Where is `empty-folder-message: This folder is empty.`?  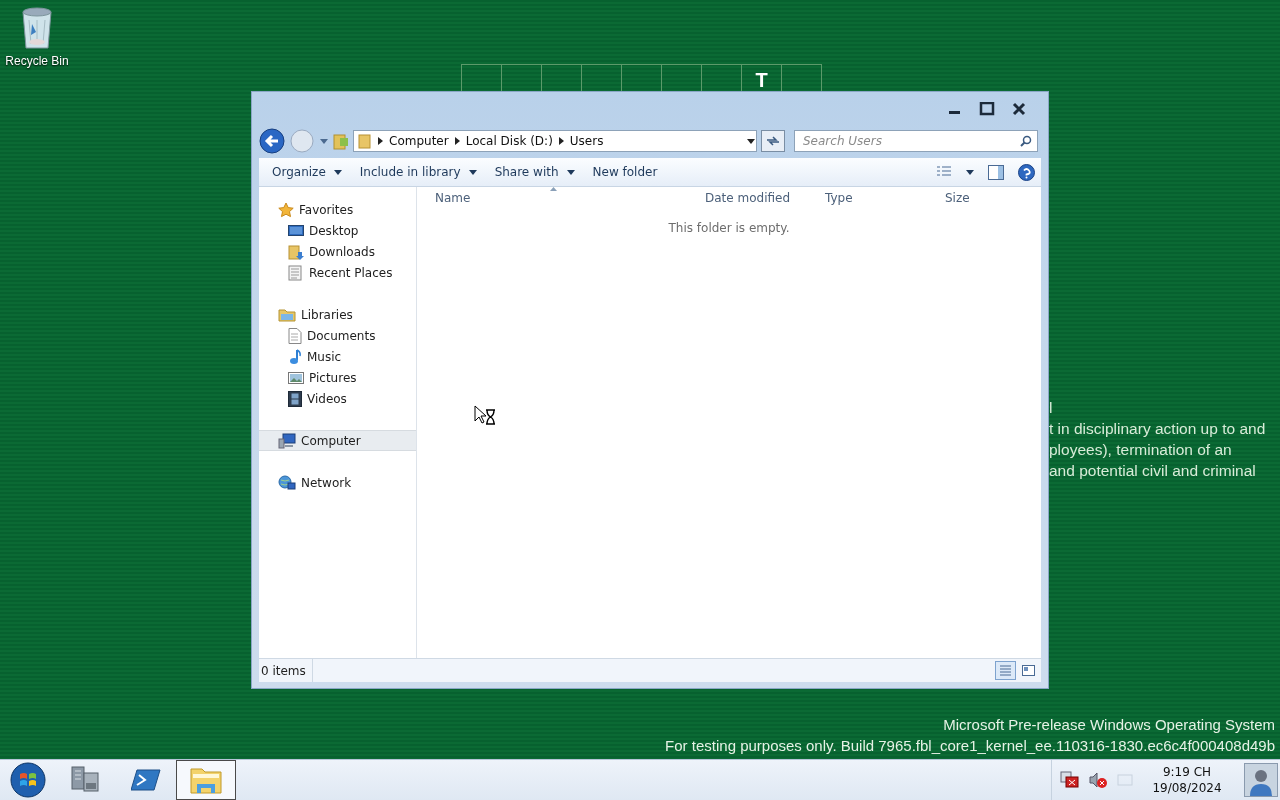 empty-folder-message: This folder is empty. is located at coordinates (729, 228).